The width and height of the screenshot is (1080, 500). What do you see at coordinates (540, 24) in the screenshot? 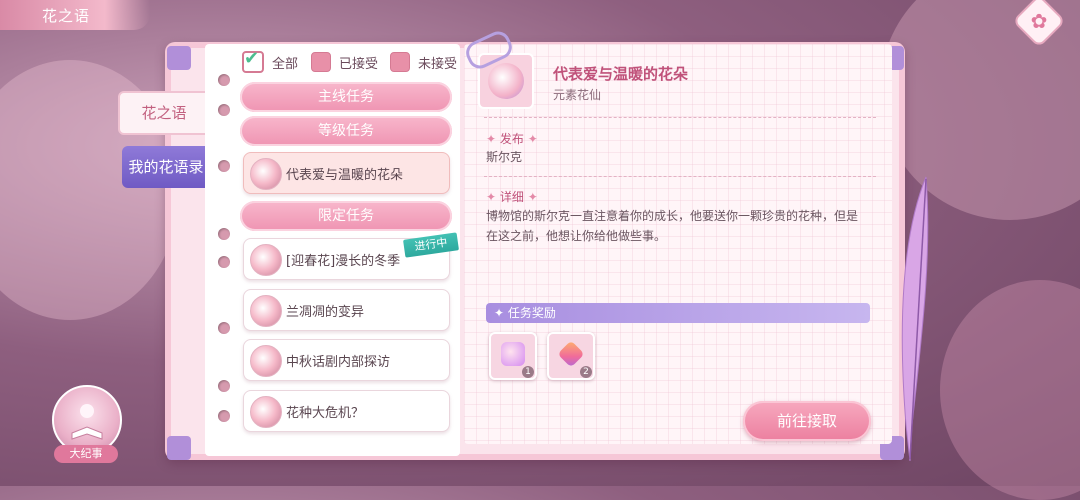
I see `top-bar: 花之语 ✿` at bounding box center [540, 24].